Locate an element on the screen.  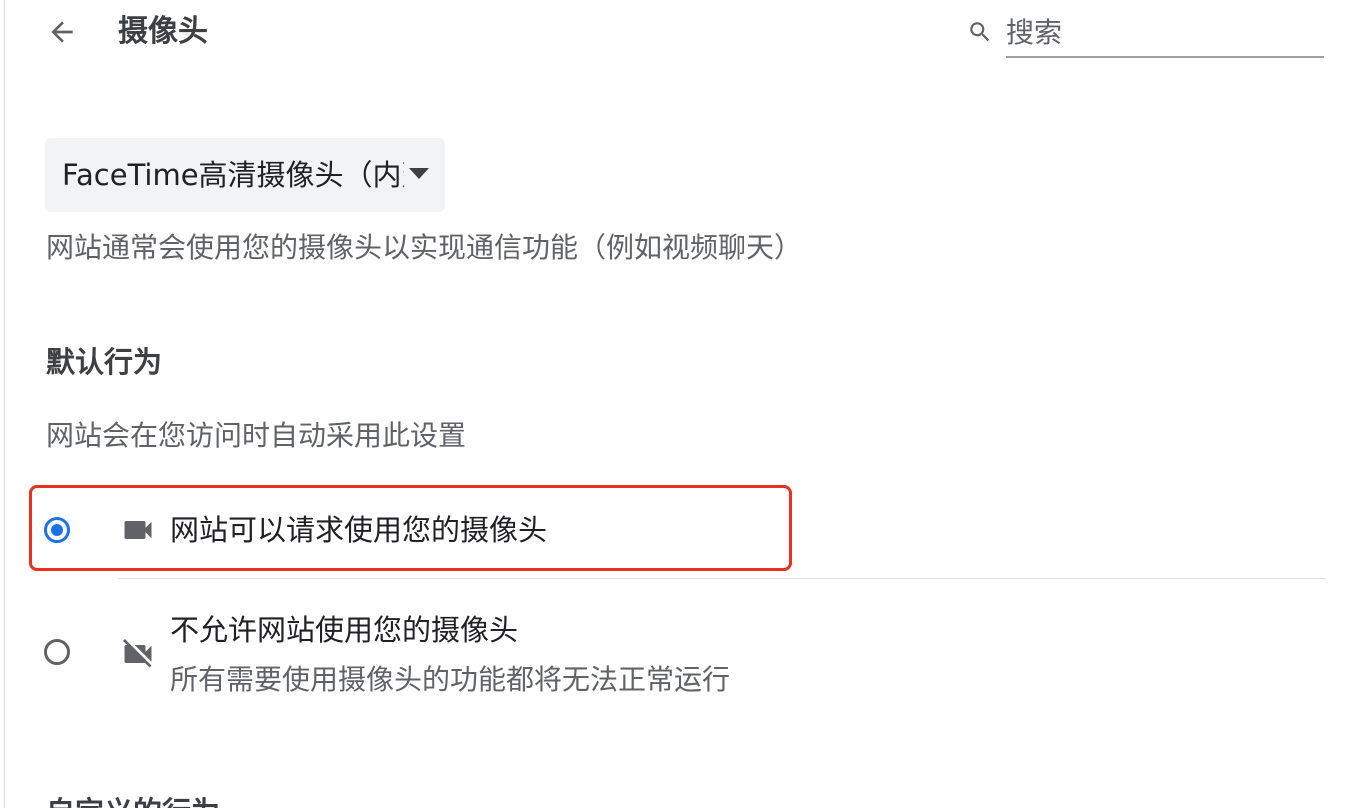
videocam-off-icon is located at coordinates (138, 654).